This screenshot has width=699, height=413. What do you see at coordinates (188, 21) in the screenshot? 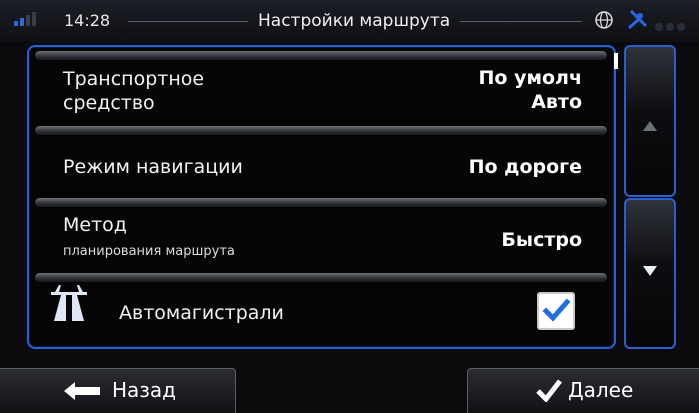
I see `title-divider-left` at bounding box center [188, 21].